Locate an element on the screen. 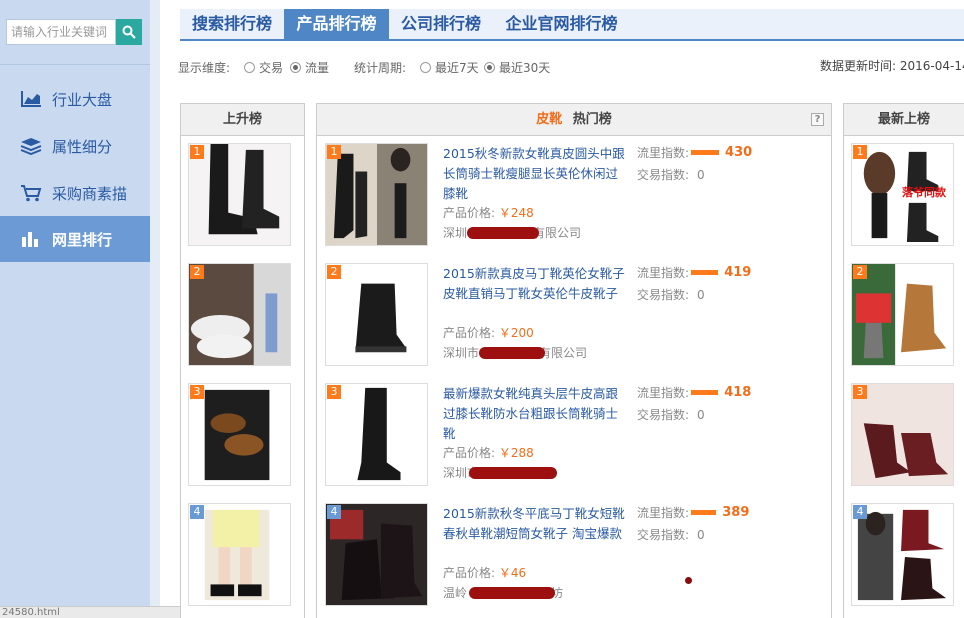 Image resolution: width=964 pixels, height=618 pixels. cart-icon is located at coordinates (31, 193).